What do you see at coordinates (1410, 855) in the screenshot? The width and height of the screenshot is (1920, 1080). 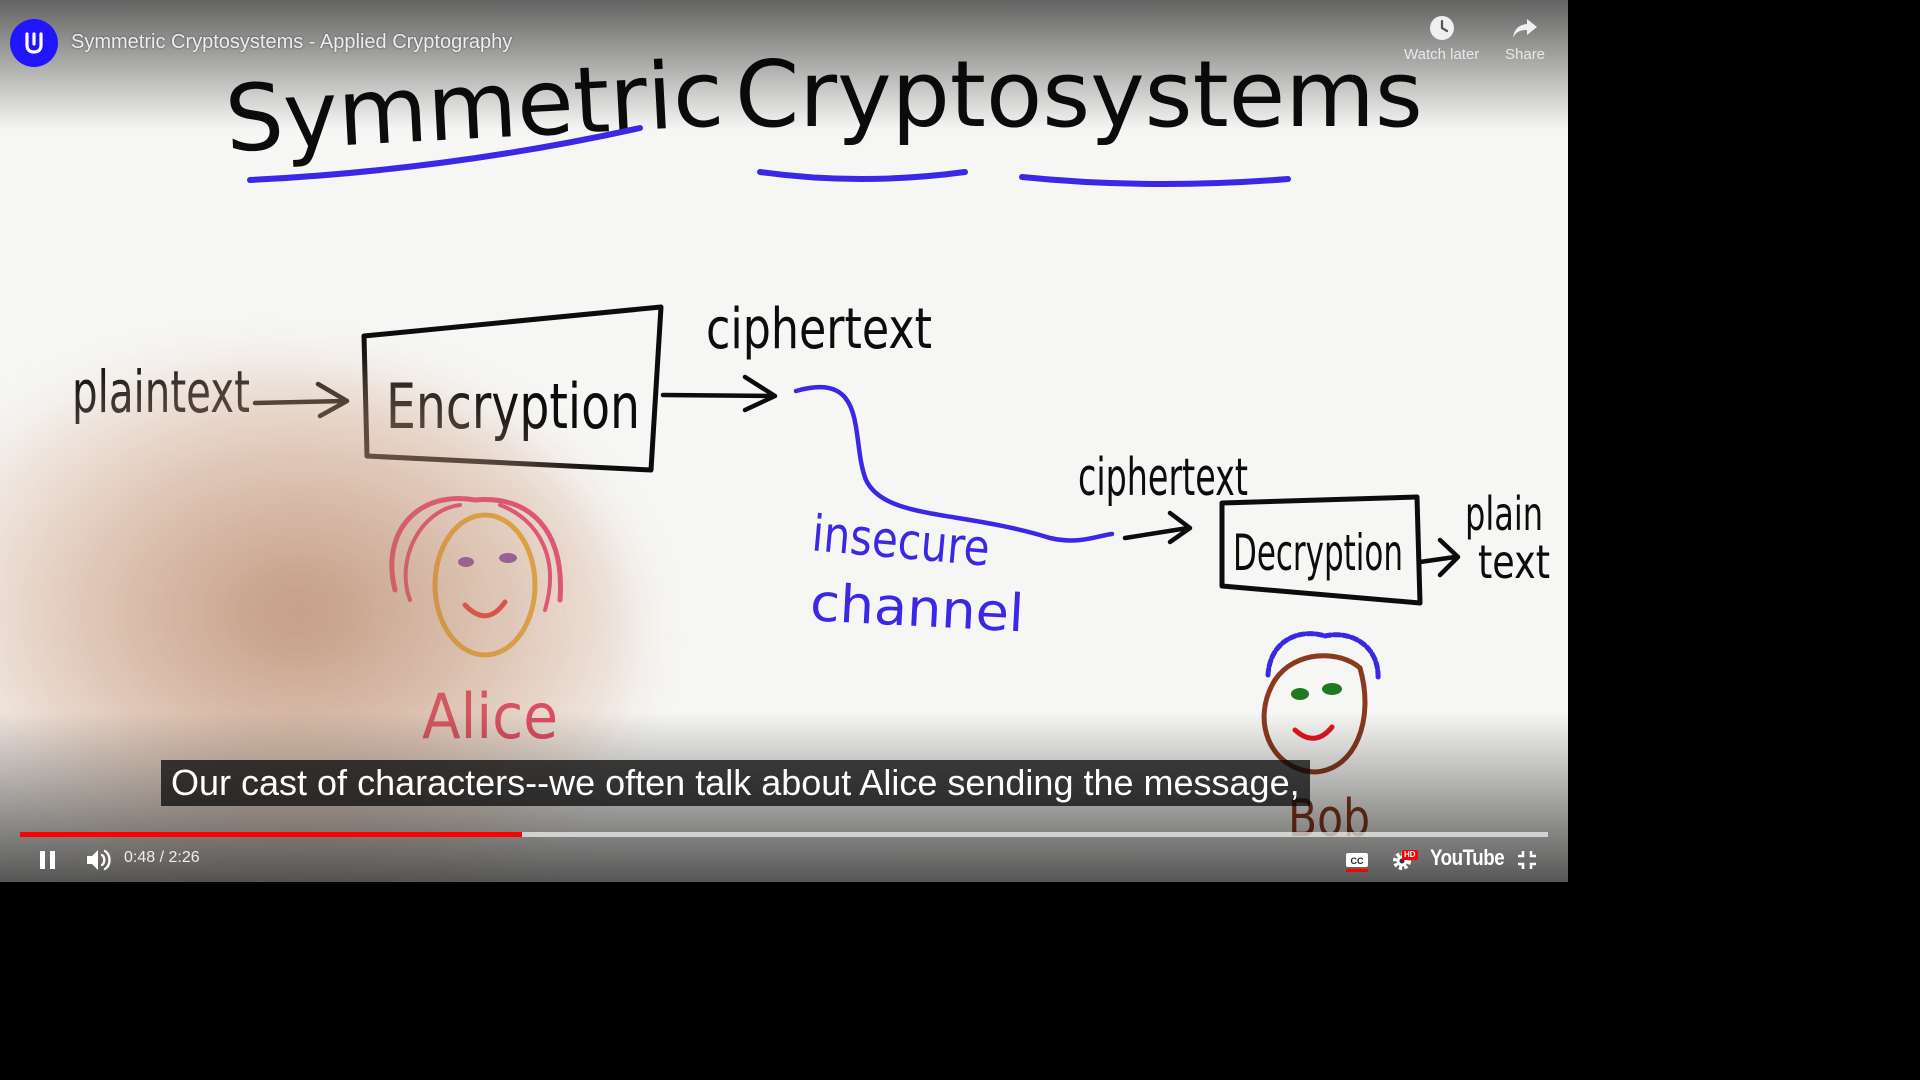 I see `hd-badge: HD` at bounding box center [1410, 855].